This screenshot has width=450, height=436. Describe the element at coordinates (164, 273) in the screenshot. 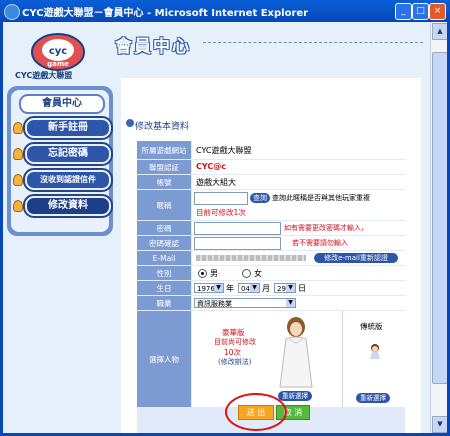

I see `gender-label: 性別` at that location.